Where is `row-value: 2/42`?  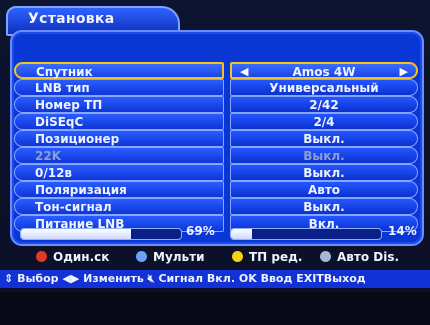 row-value: 2/42 is located at coordinates (324, 105).